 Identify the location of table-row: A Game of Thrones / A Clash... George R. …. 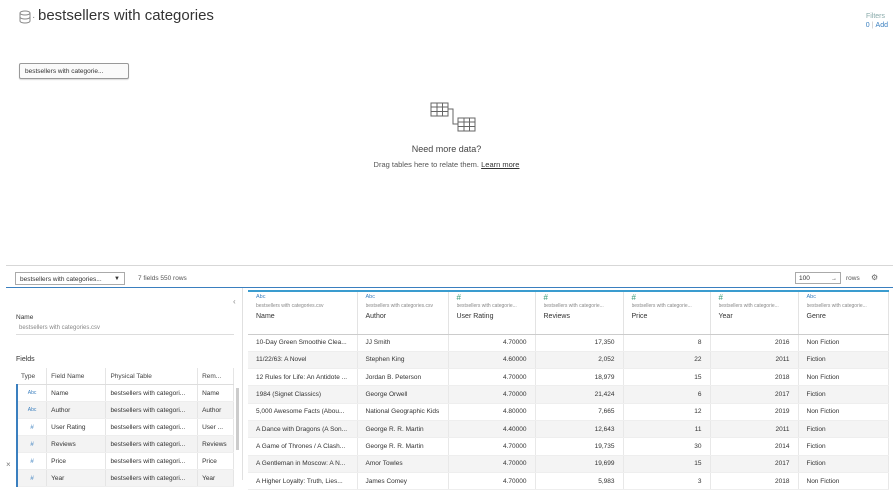
(568, 446).